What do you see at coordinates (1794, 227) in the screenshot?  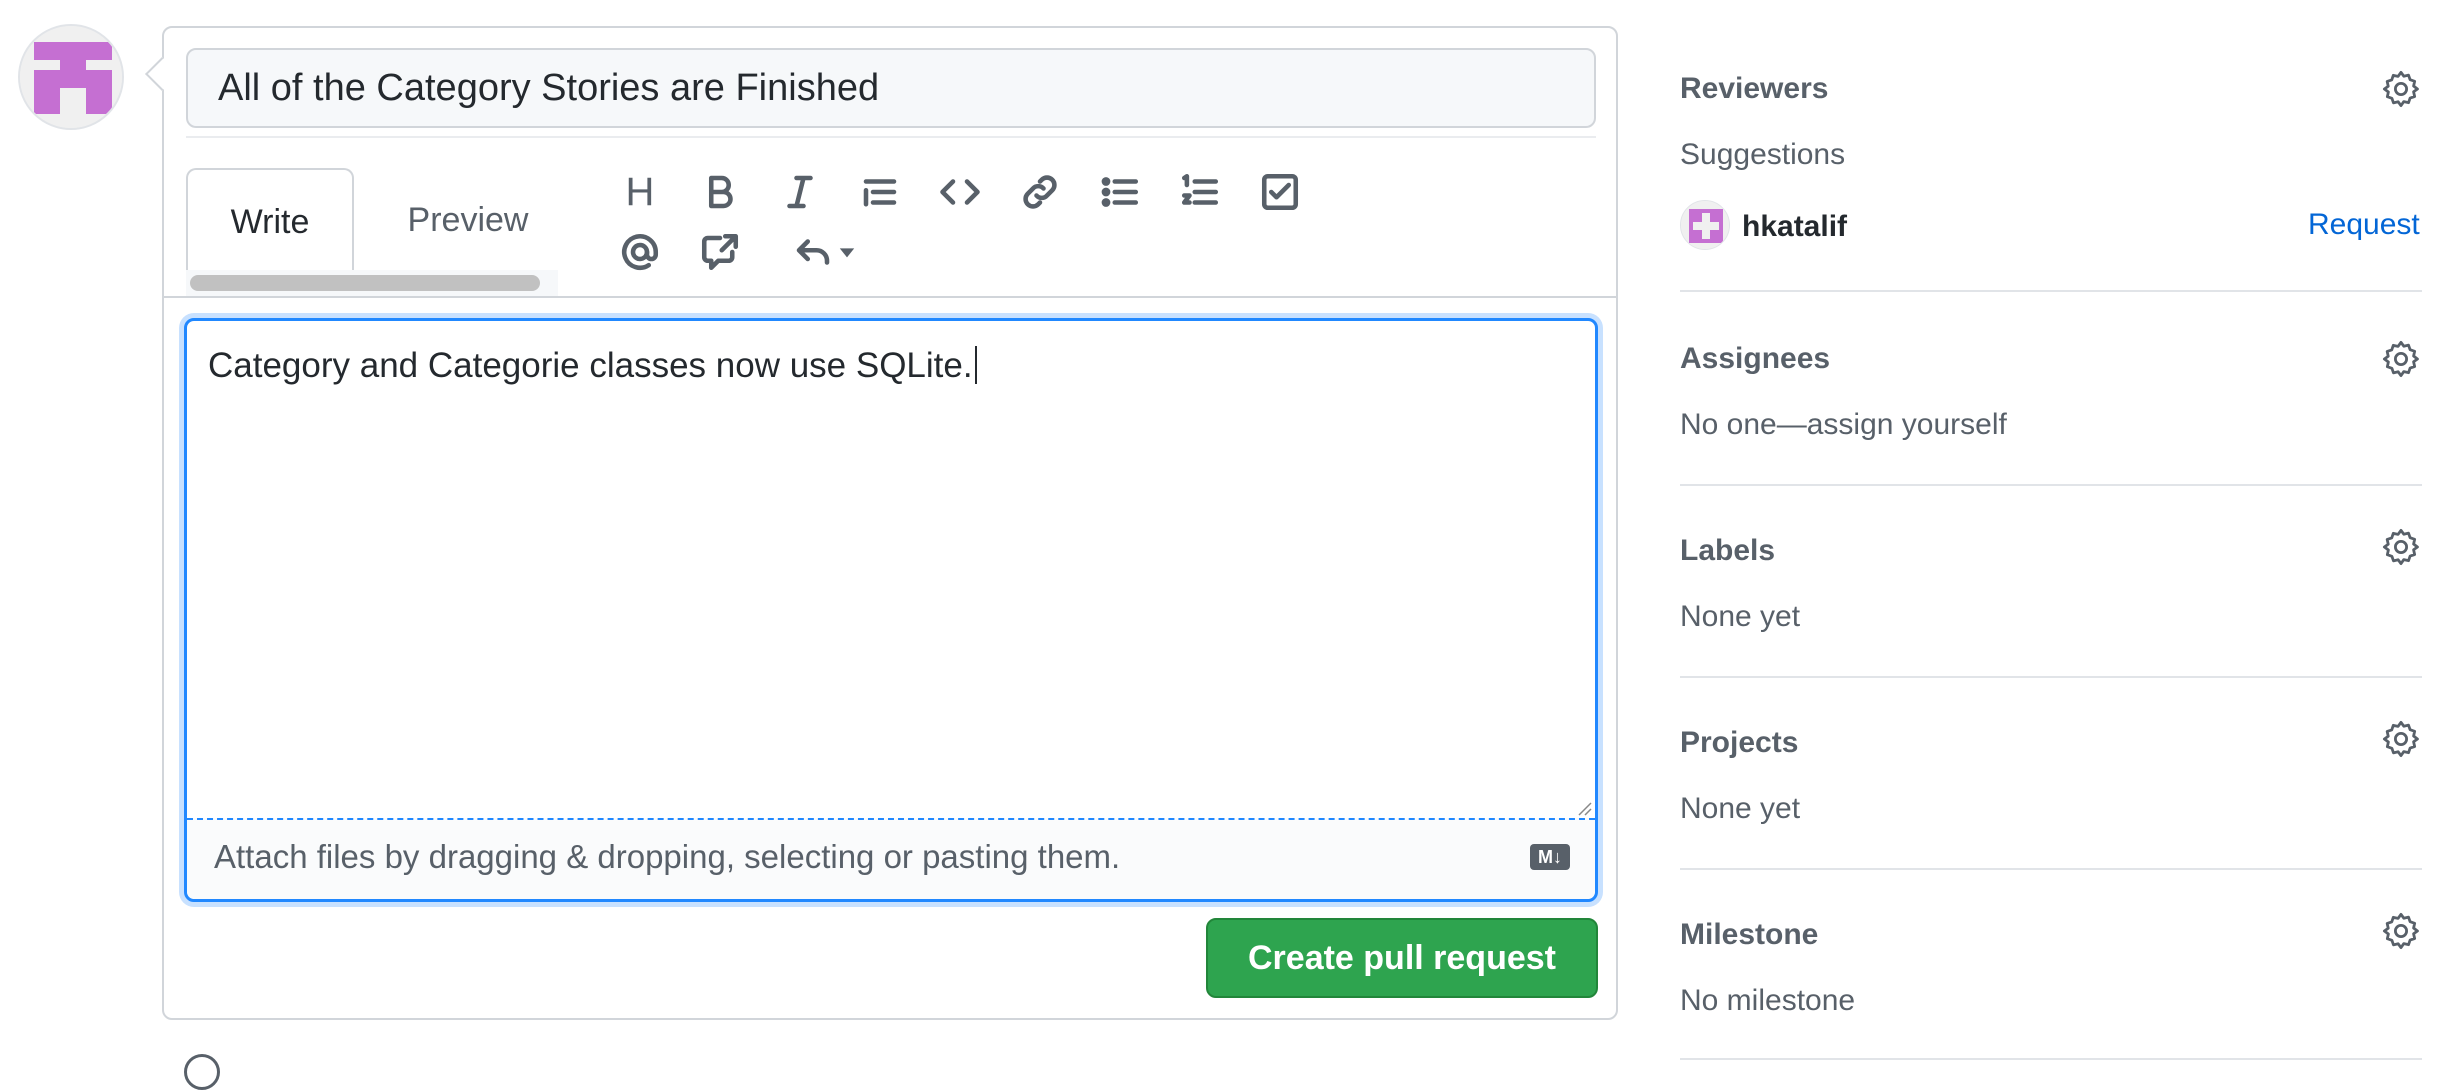 I see `reviewer-username: hkatalif` at bounding box center [1794, 227].